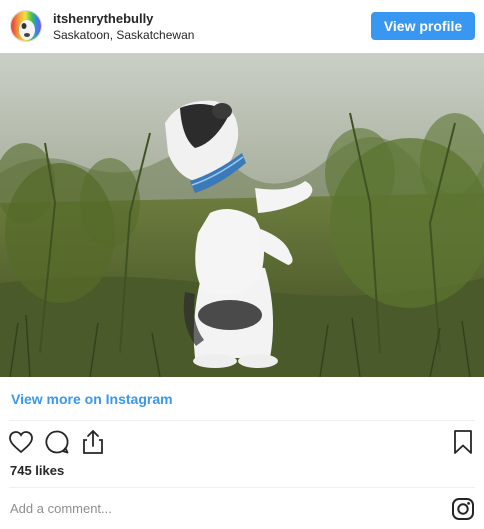 The width and height of the screenshot is (484, 529). What do you see at coordinates (26, 26) in the screenshot?
I see `avatar` at bounding box center [26, 26].